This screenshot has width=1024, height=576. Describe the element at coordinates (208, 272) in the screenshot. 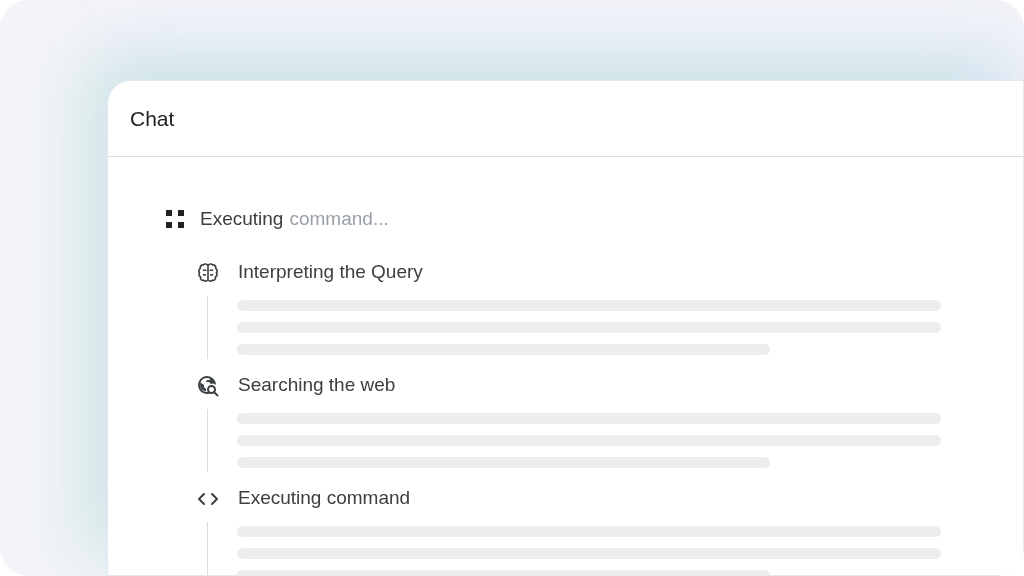

I see `brain-icon` at that location.